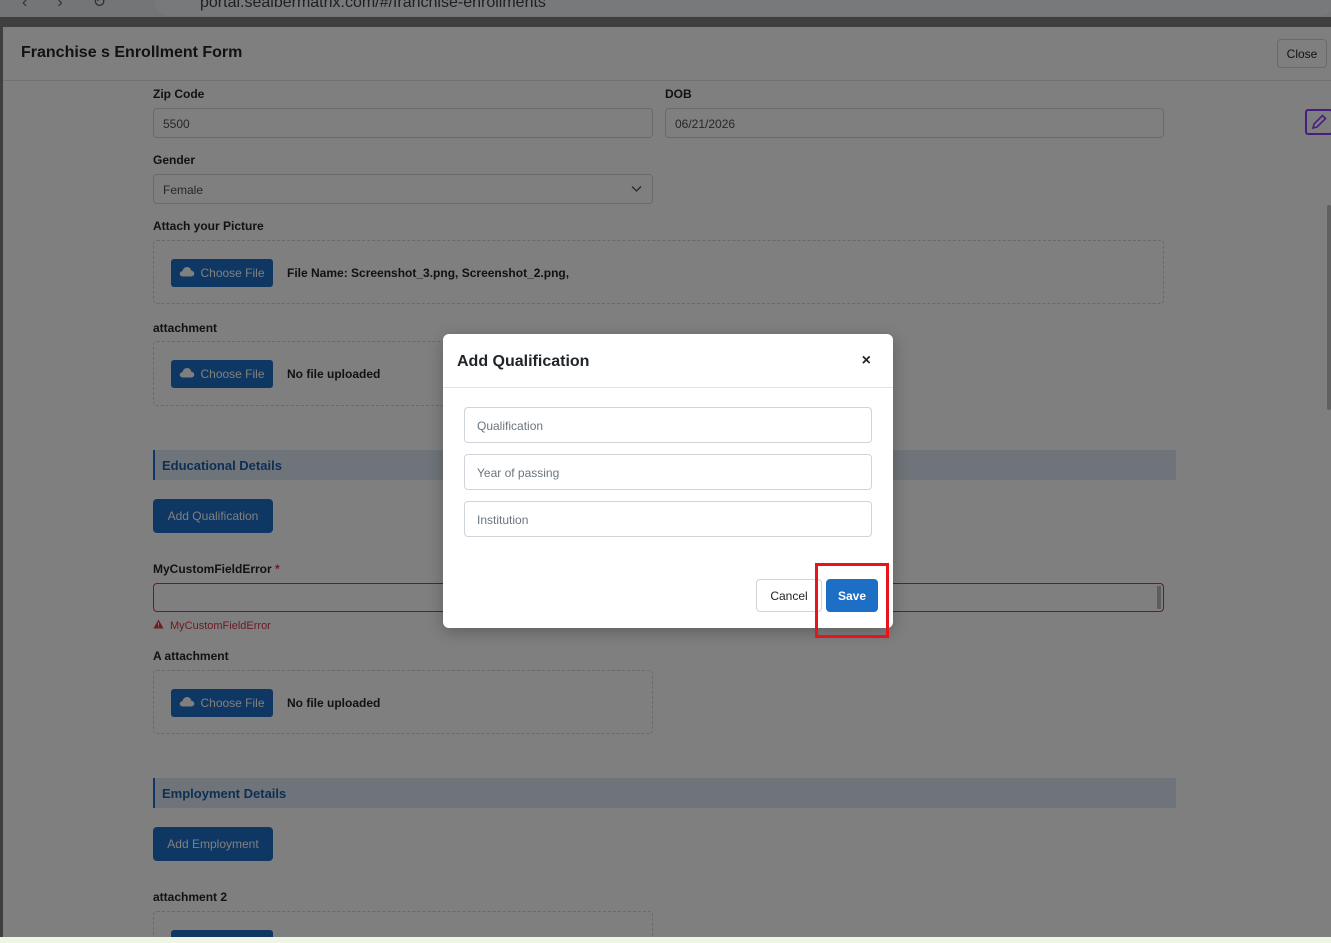 Image resolution: width=1331 pixels, height=943 pixels. What do you see at coordinates (852, 600) in the screenshot?
I see `save-highlight-box` at bounding box center [852, 600].